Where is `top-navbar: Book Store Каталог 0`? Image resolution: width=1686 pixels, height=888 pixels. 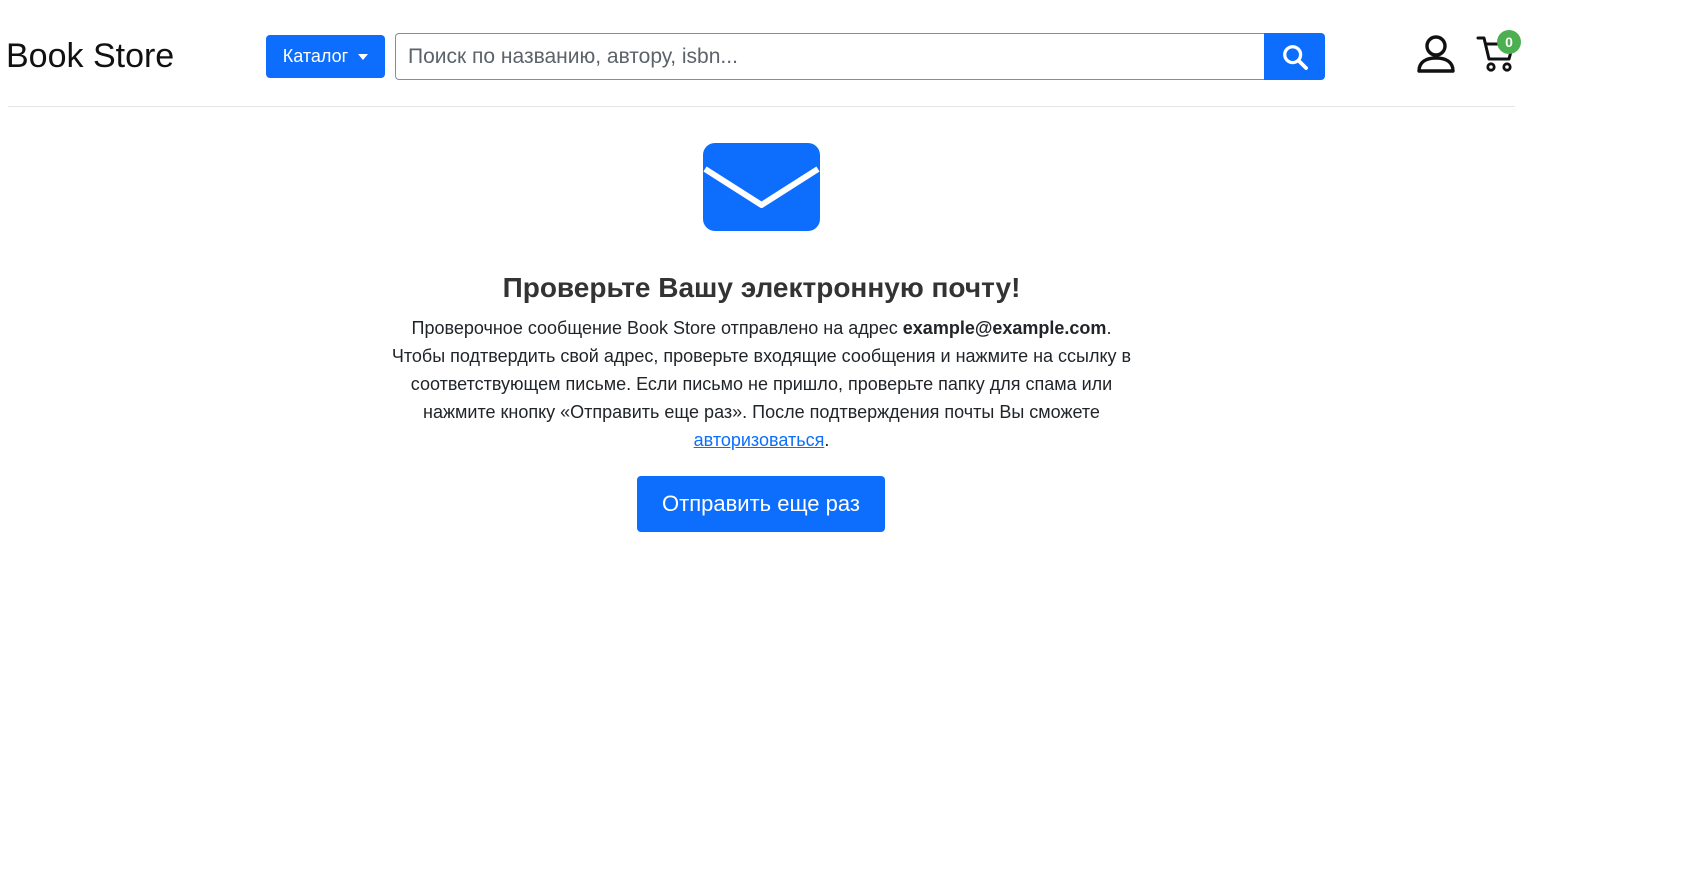
top-navbar: Book Store Каталог 0 is located at coordinates (763, 53).